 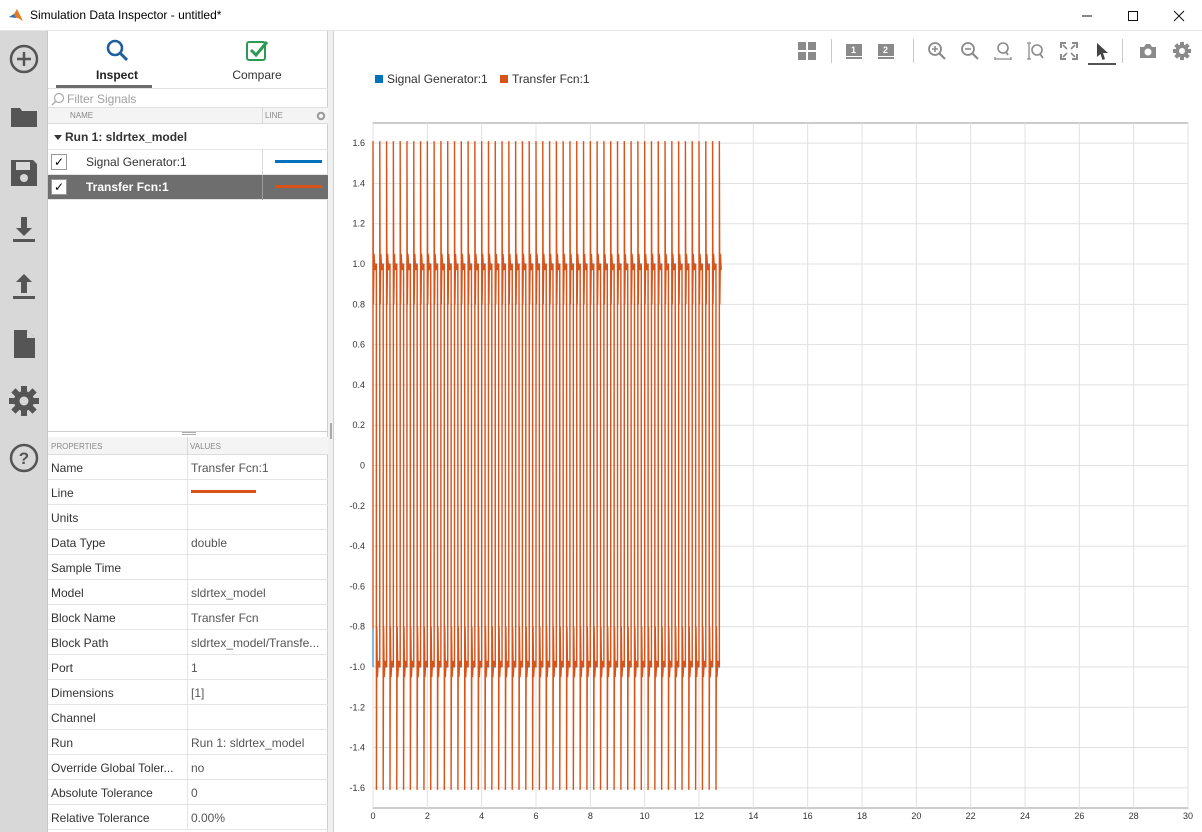 I want to click on column-name-header: NAME, so click(x=81, y=115).